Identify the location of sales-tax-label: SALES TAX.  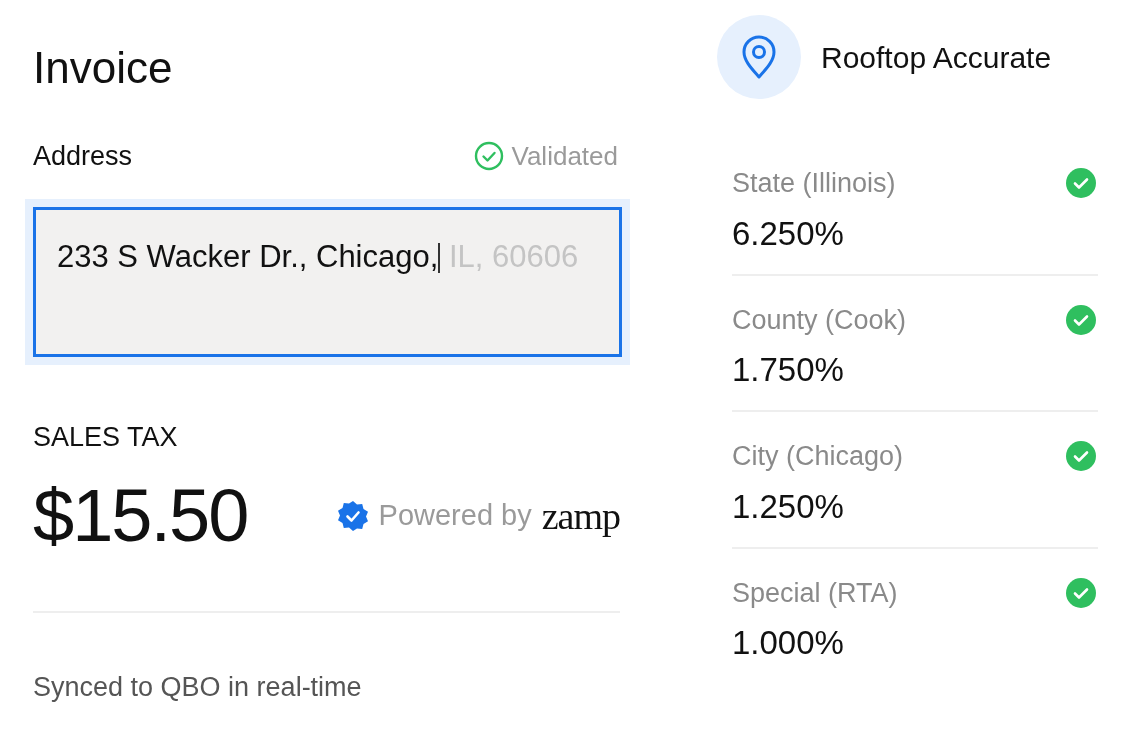
(106, 437).